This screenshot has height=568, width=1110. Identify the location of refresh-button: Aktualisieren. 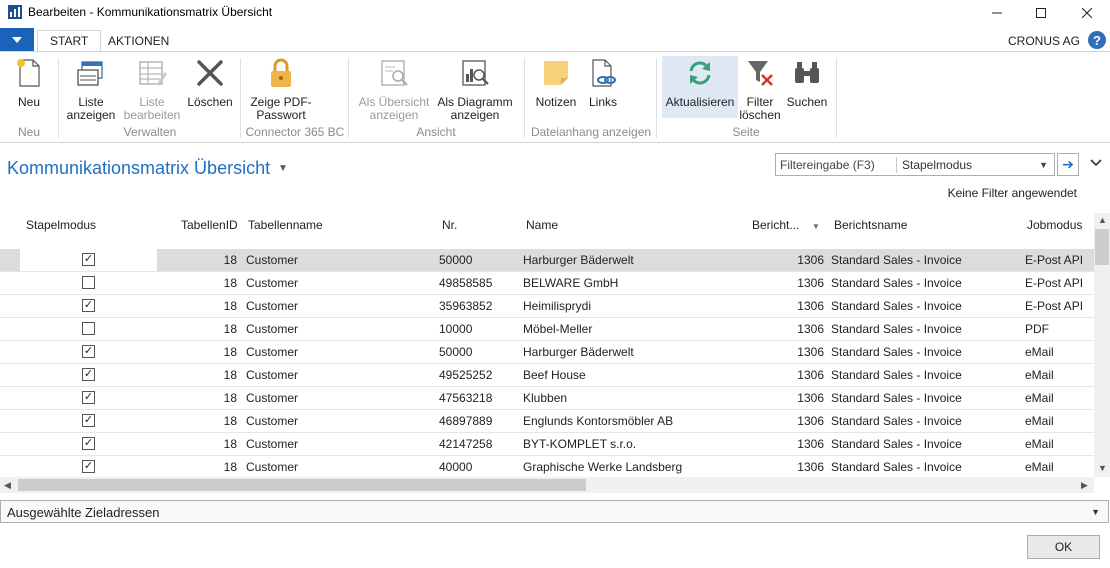
(700, 87).